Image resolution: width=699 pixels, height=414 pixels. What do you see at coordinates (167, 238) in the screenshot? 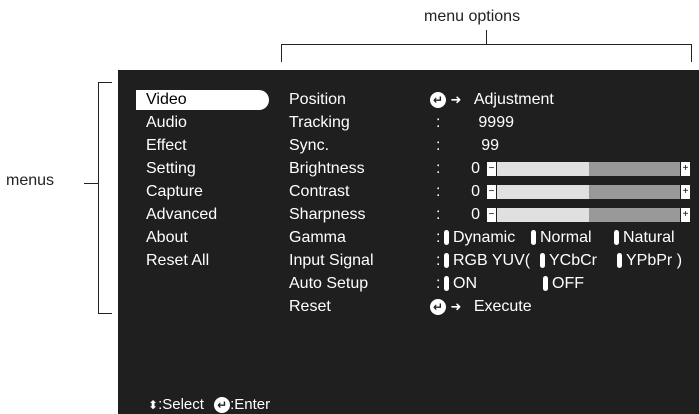
I see `menu-about: About` at bounding box center [167, 238].